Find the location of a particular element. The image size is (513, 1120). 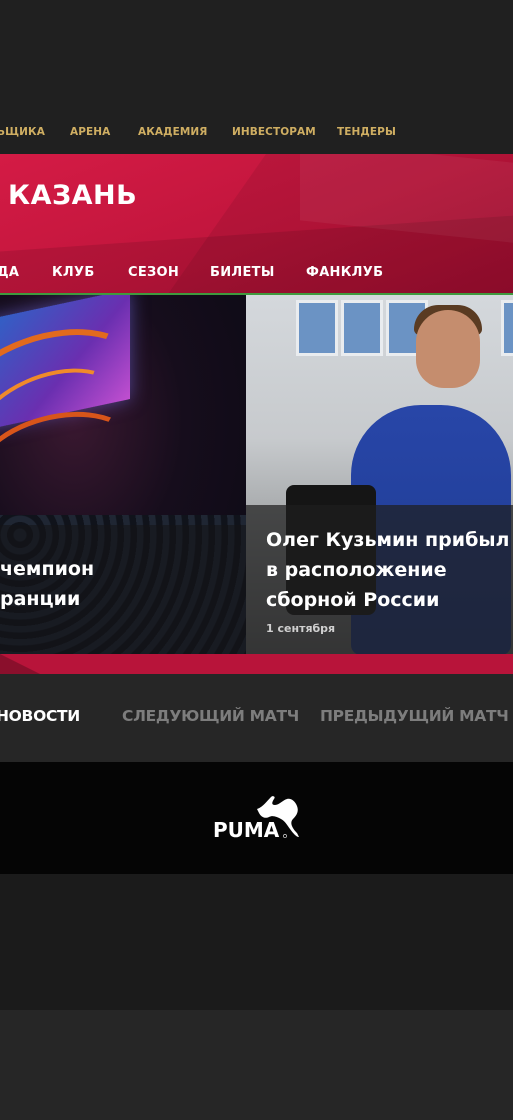

tab-next-match: СЛЕДУЮЩИЙ МАТЧ is located at coordinates (210, 716).